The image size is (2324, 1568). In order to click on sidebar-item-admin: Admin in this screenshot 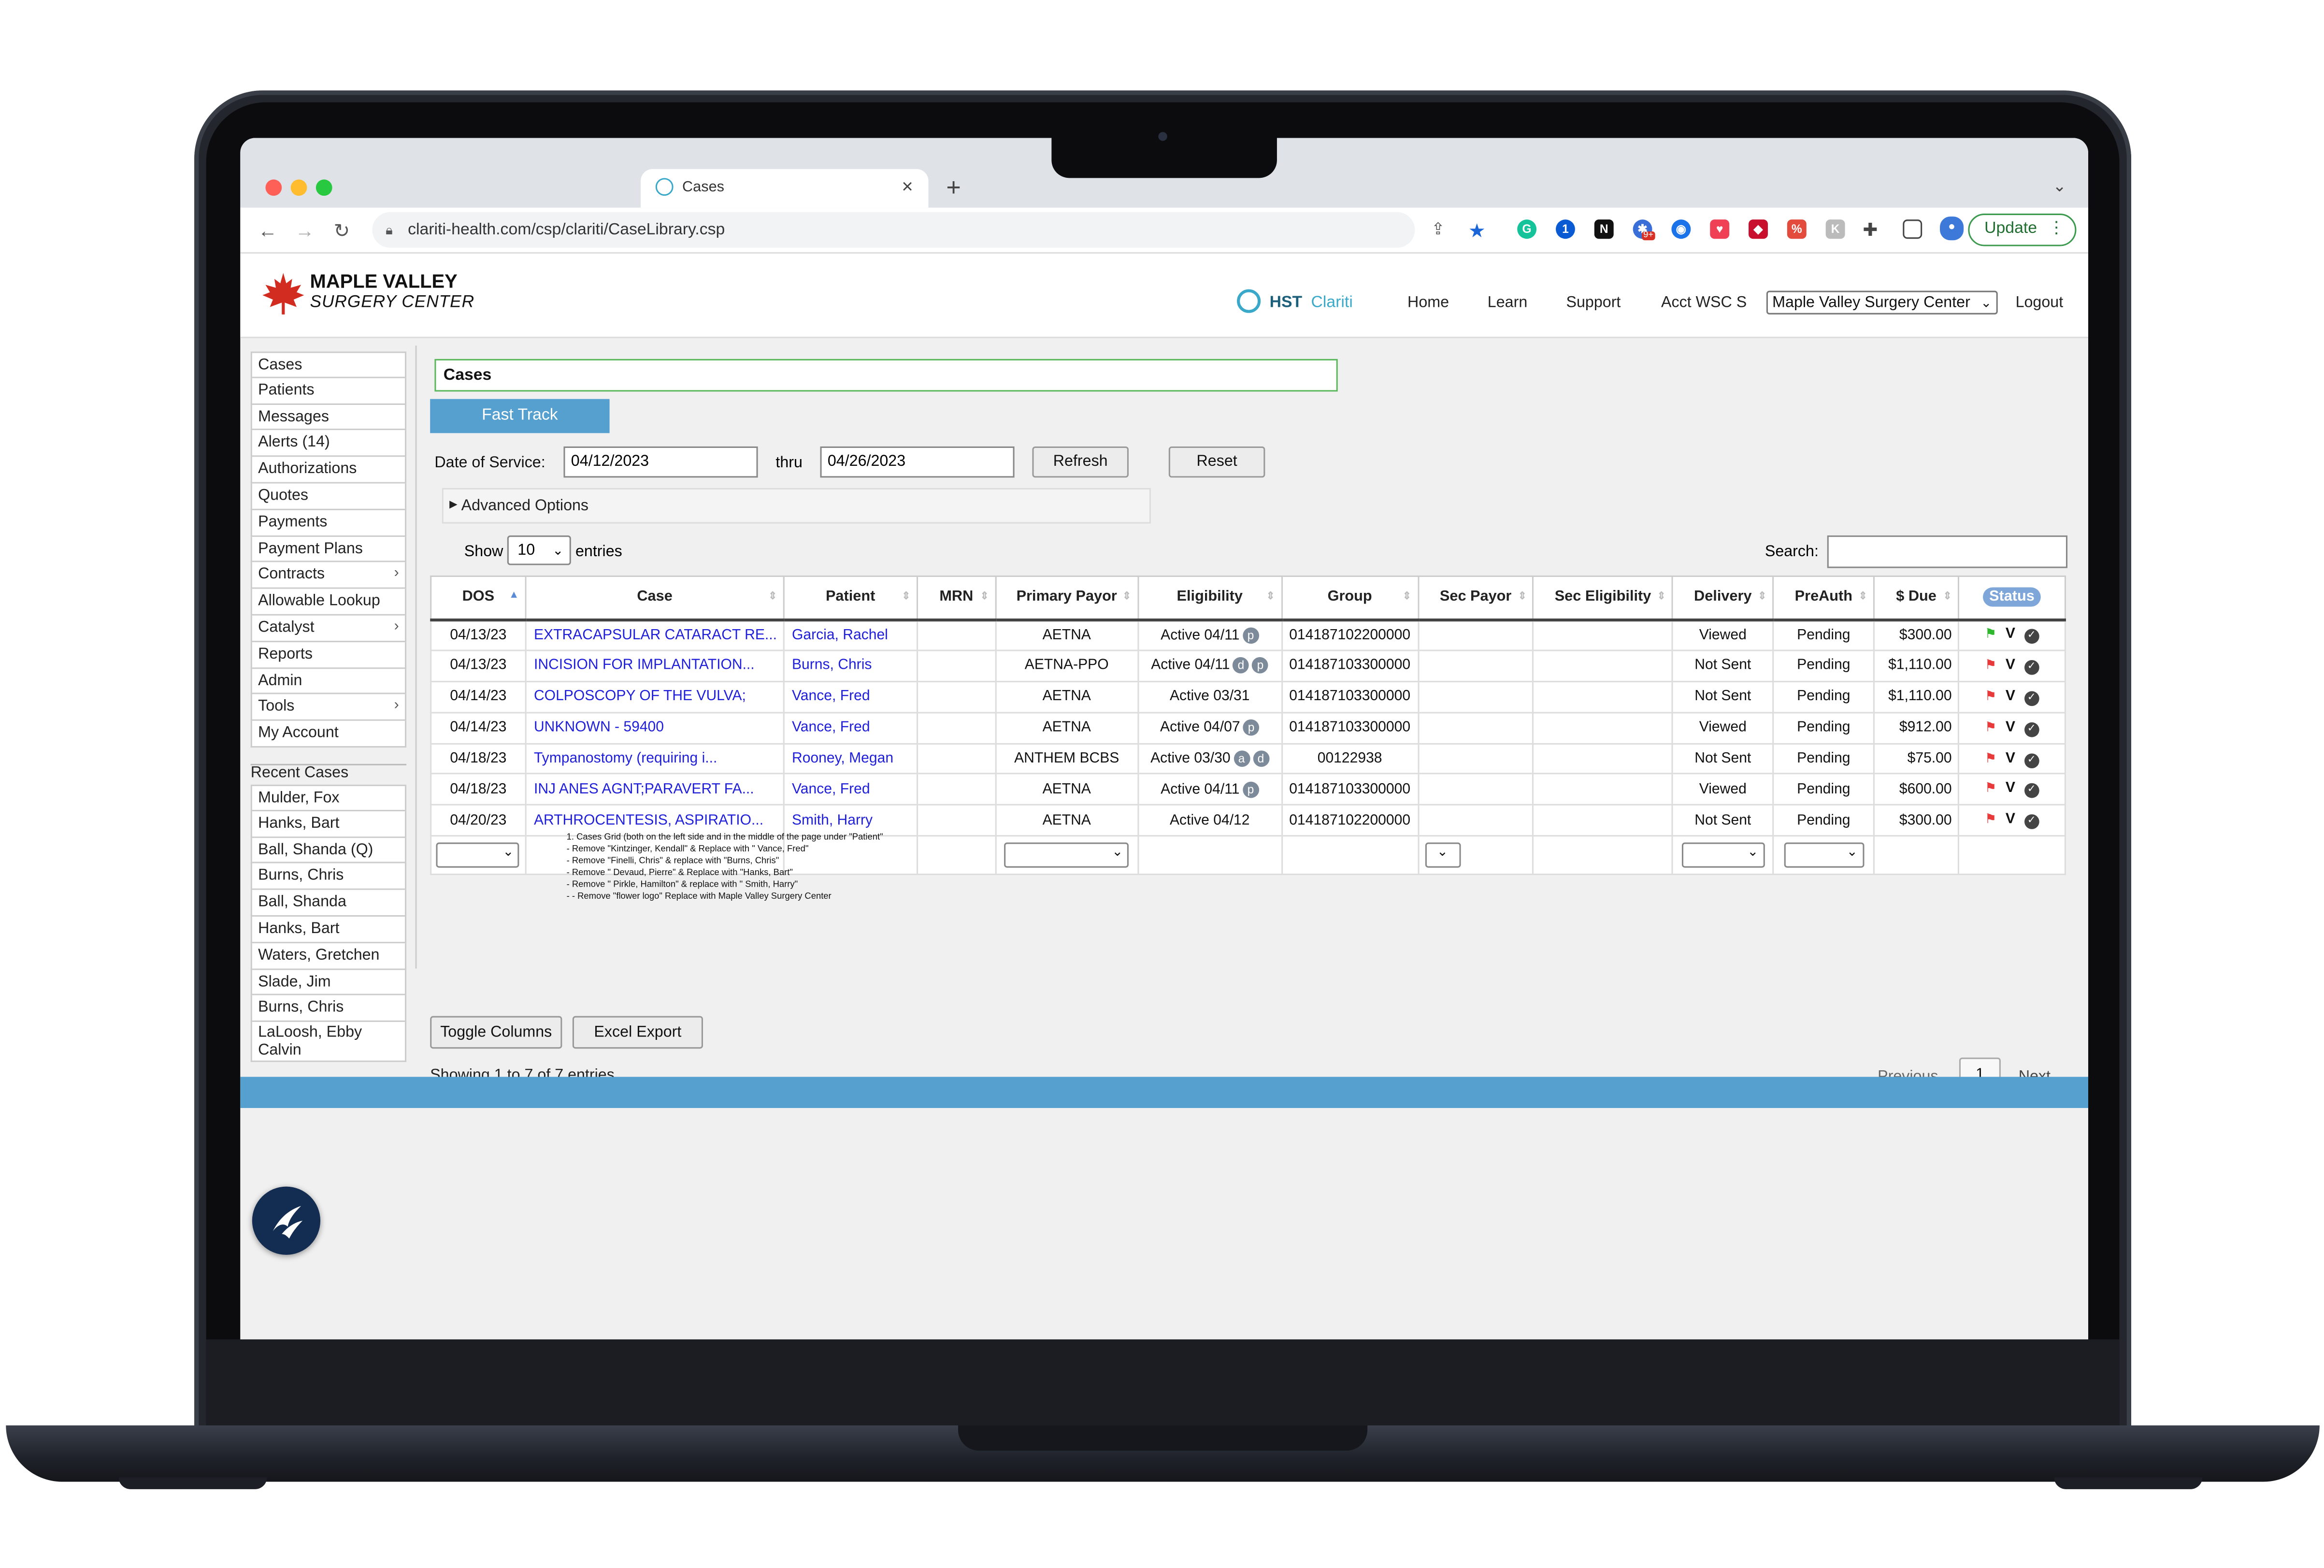, I will do `click(329, 681)`.